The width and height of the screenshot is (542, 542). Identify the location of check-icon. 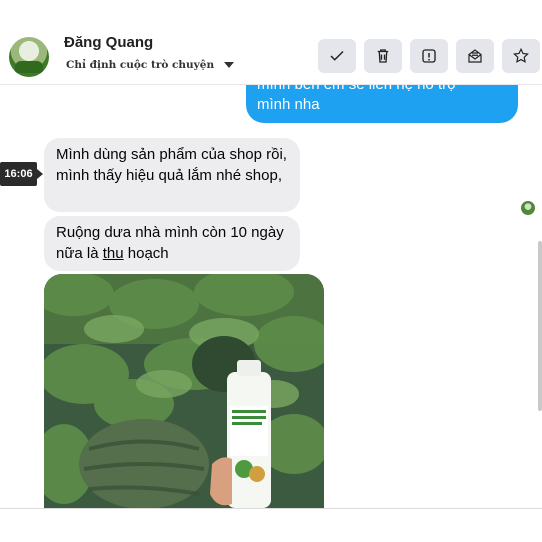
(337, 55).